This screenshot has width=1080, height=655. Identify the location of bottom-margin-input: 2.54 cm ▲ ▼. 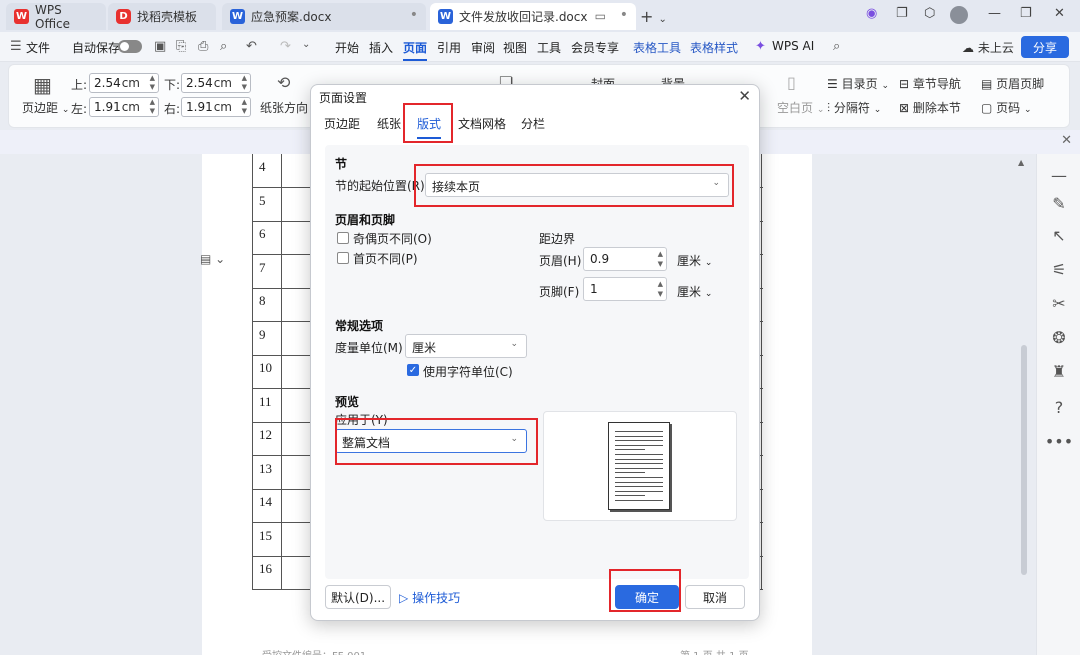
(216, 83).